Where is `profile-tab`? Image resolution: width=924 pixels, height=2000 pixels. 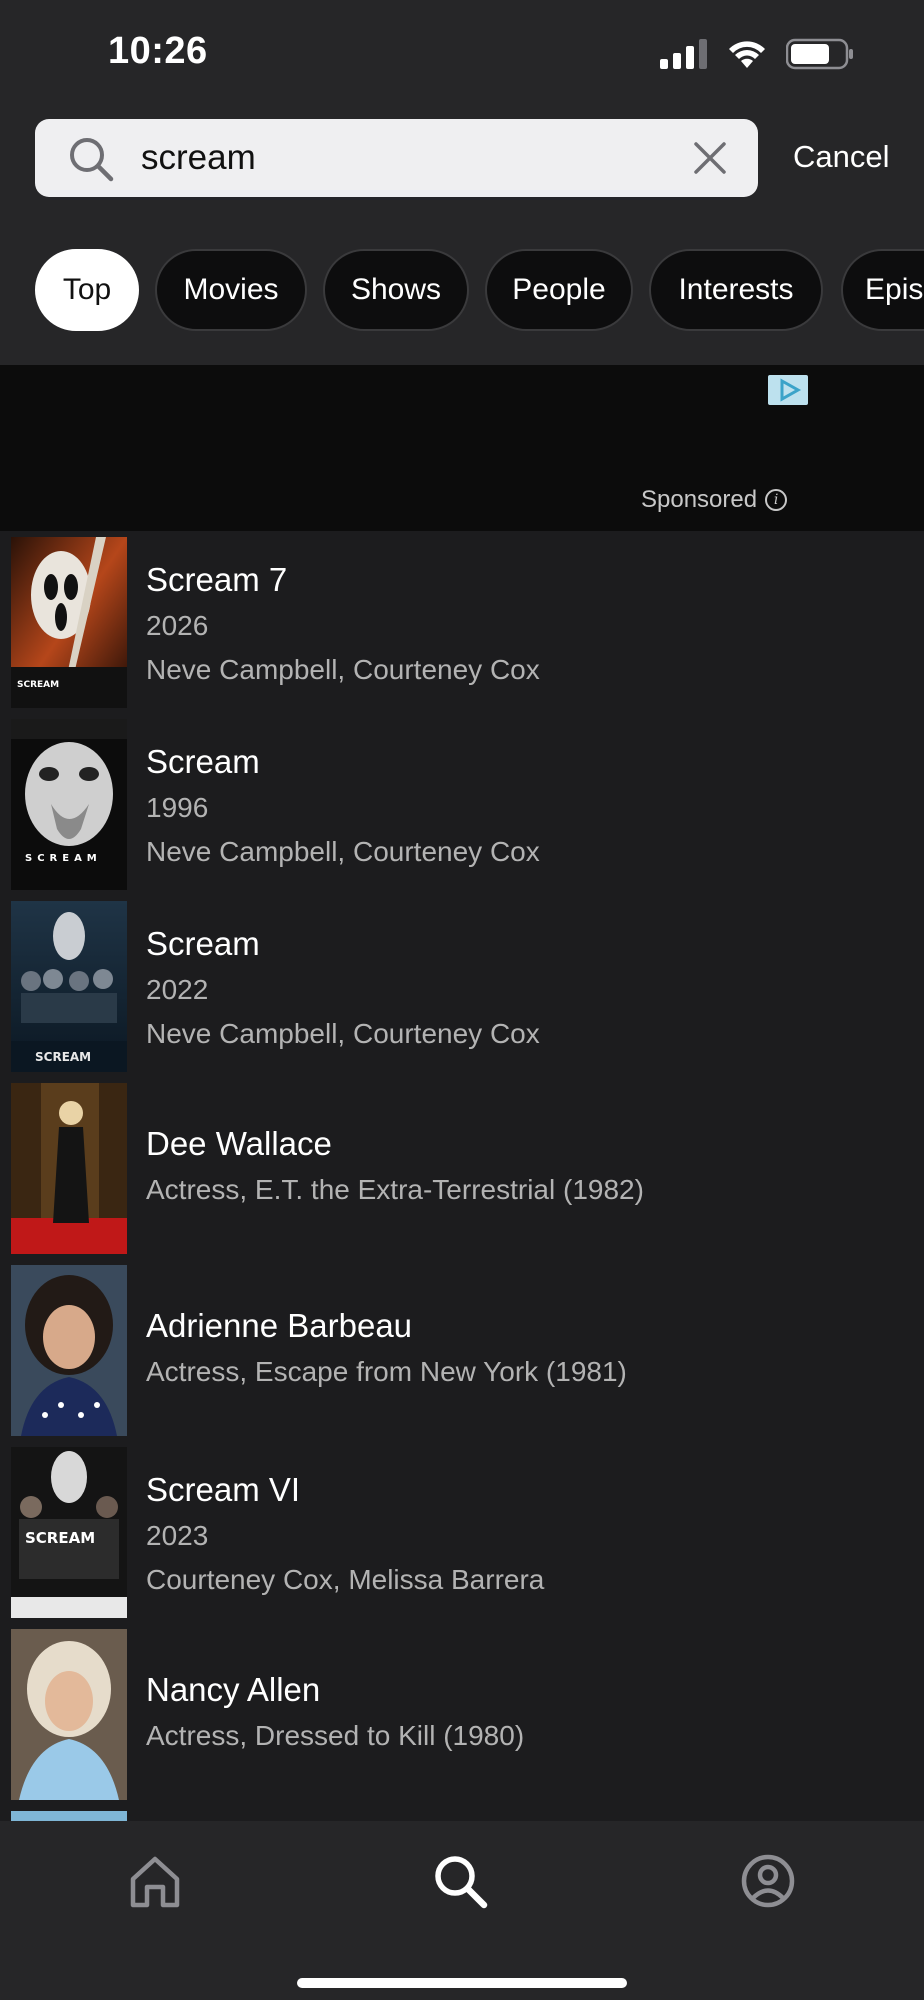 profile-tab is located at coordinates (768, 1881).